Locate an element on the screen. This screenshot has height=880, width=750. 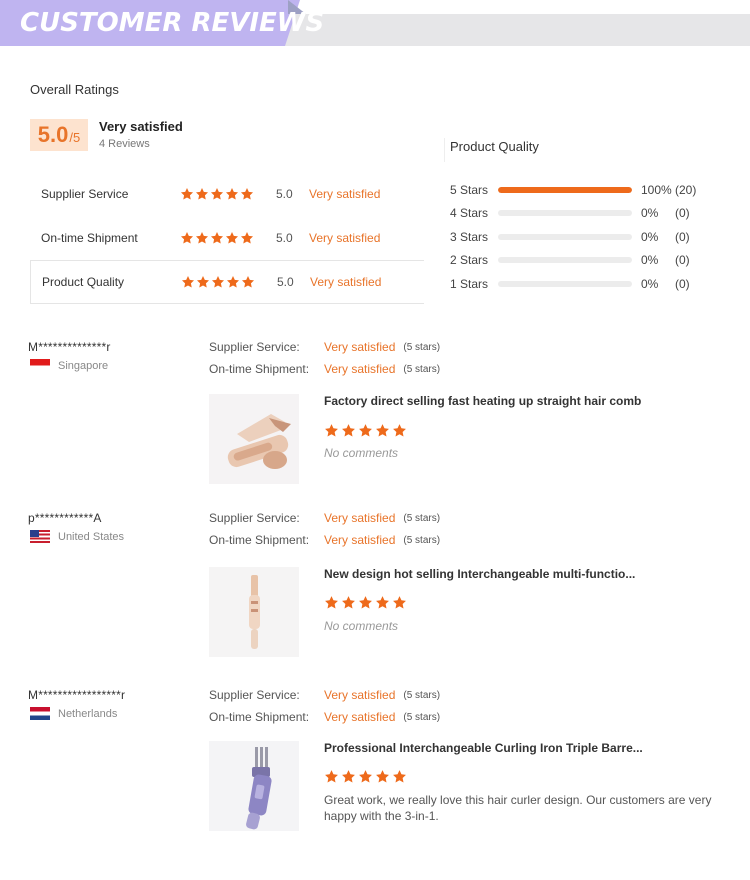
category-row-on-time-shipment: On-time Shipment 5.0 Very satisfied is located at coordinates (227, 238).